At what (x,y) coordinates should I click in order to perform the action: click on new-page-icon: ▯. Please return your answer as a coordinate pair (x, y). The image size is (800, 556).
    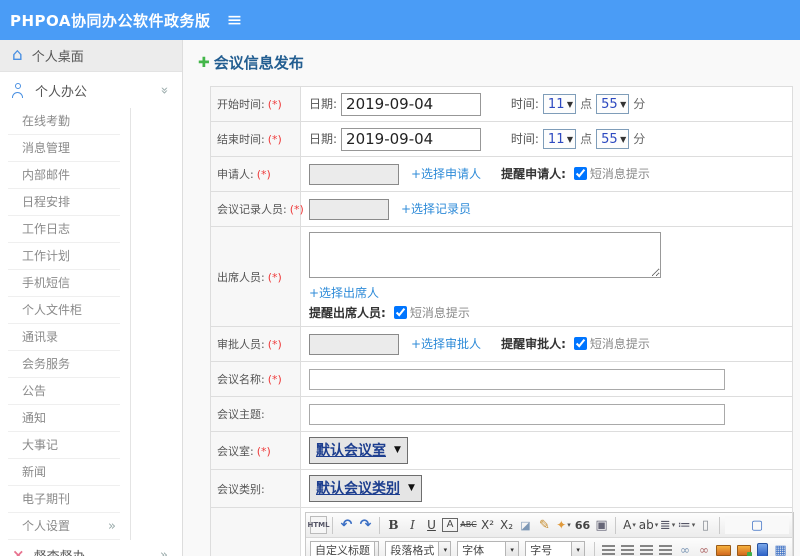
    Looking at the image, I should click on (705, 525).